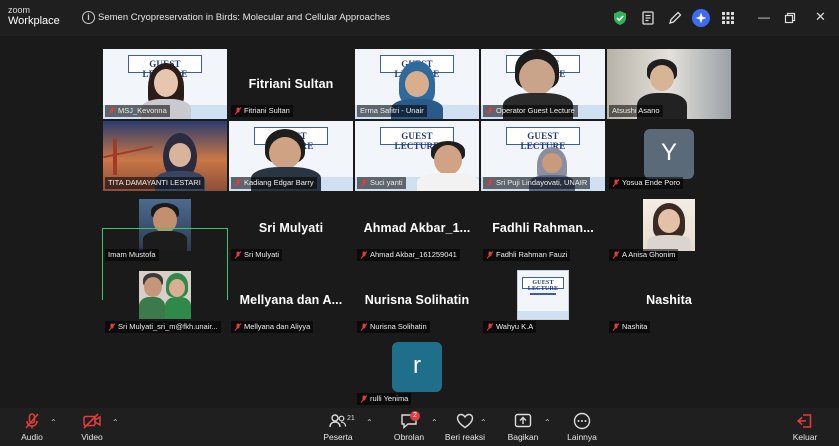  I want to click on share-label: Bagikan, so click(523, 437).